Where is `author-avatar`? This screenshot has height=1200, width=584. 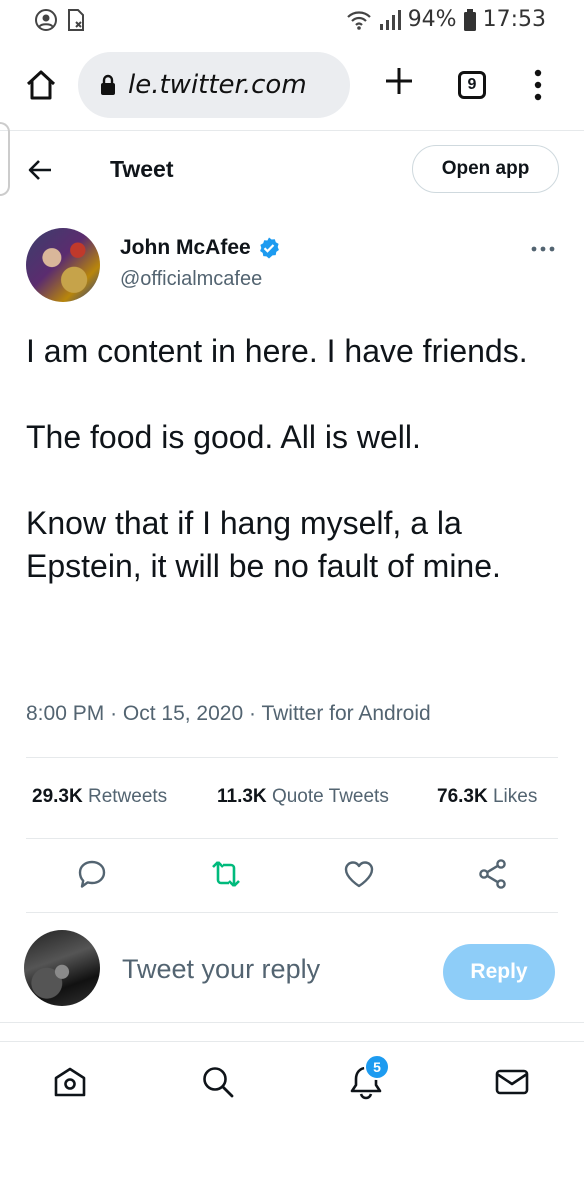
author-avatar is located at coordinates (63, 265).